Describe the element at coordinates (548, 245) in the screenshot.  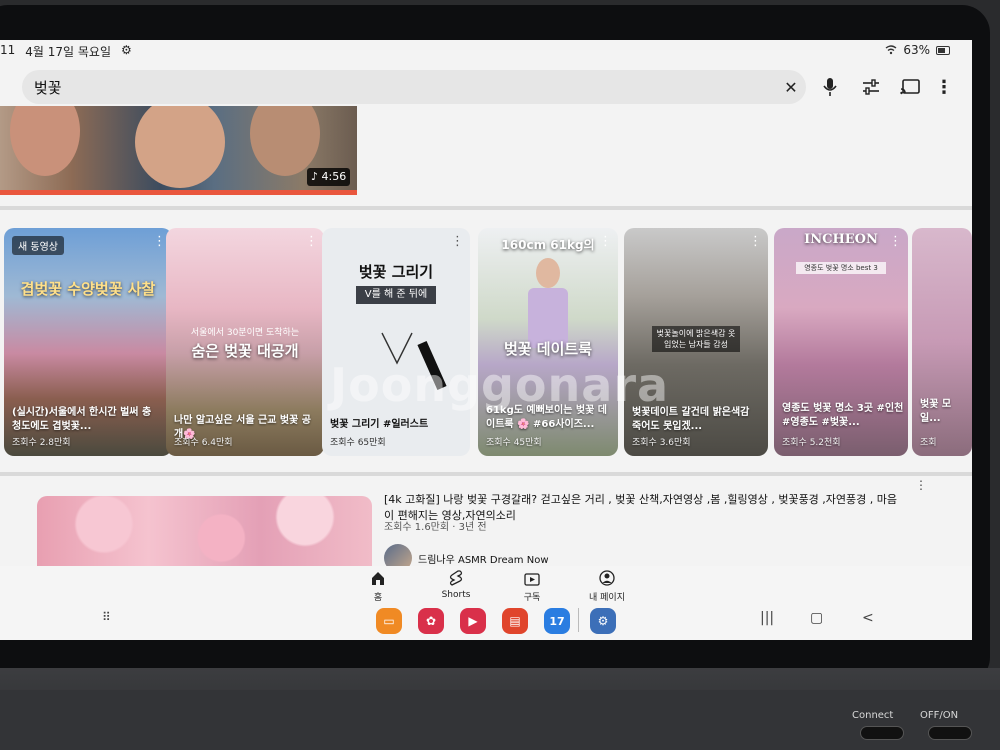
I see `short-headline: 160cm 61kg의` at that location.